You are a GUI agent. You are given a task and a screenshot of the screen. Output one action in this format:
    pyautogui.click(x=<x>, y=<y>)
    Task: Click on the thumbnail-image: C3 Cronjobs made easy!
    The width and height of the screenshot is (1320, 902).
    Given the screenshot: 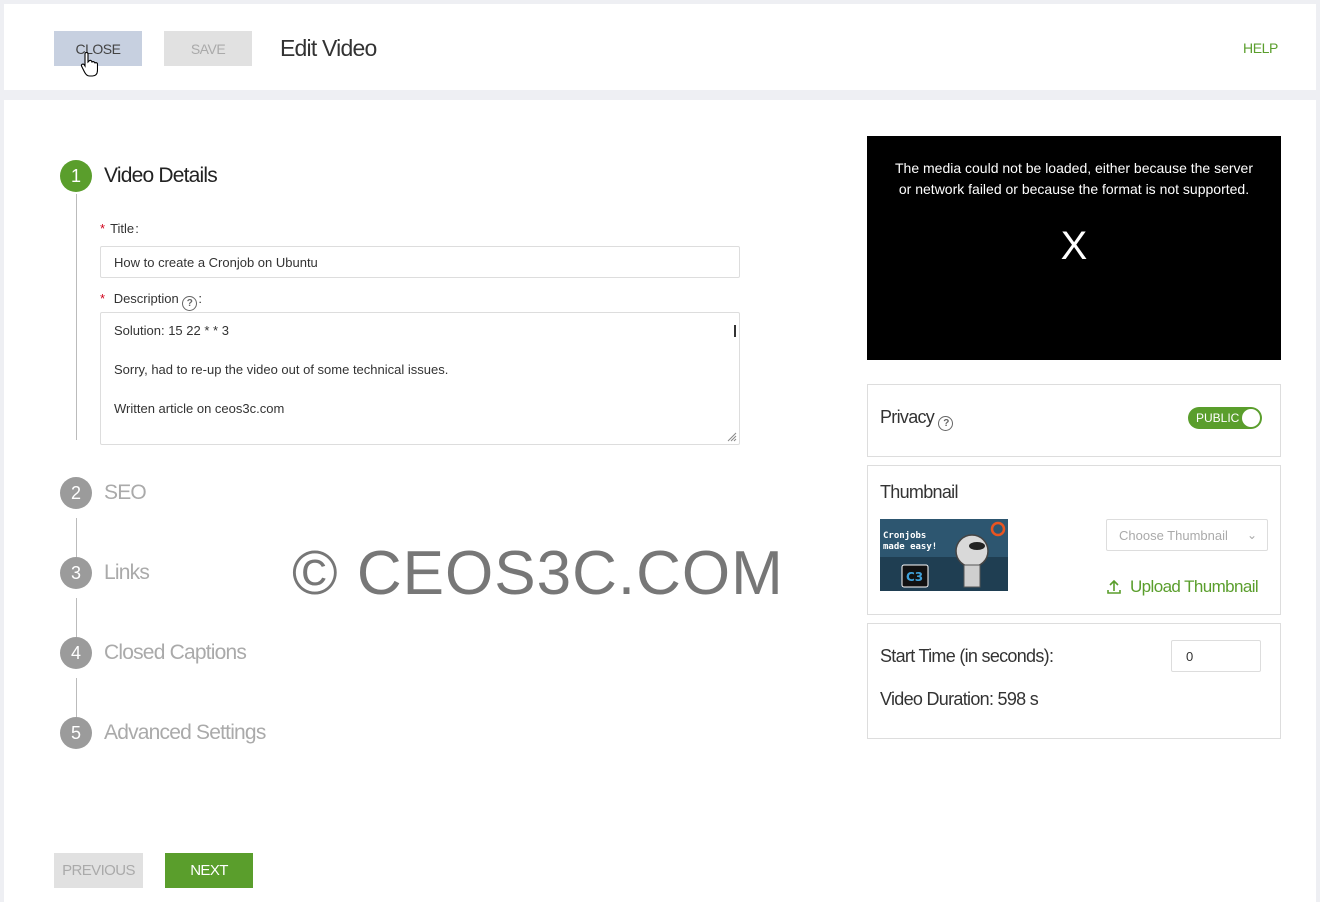 What is the action you would take?
    pyautogui.click(x=944, y=555)
    